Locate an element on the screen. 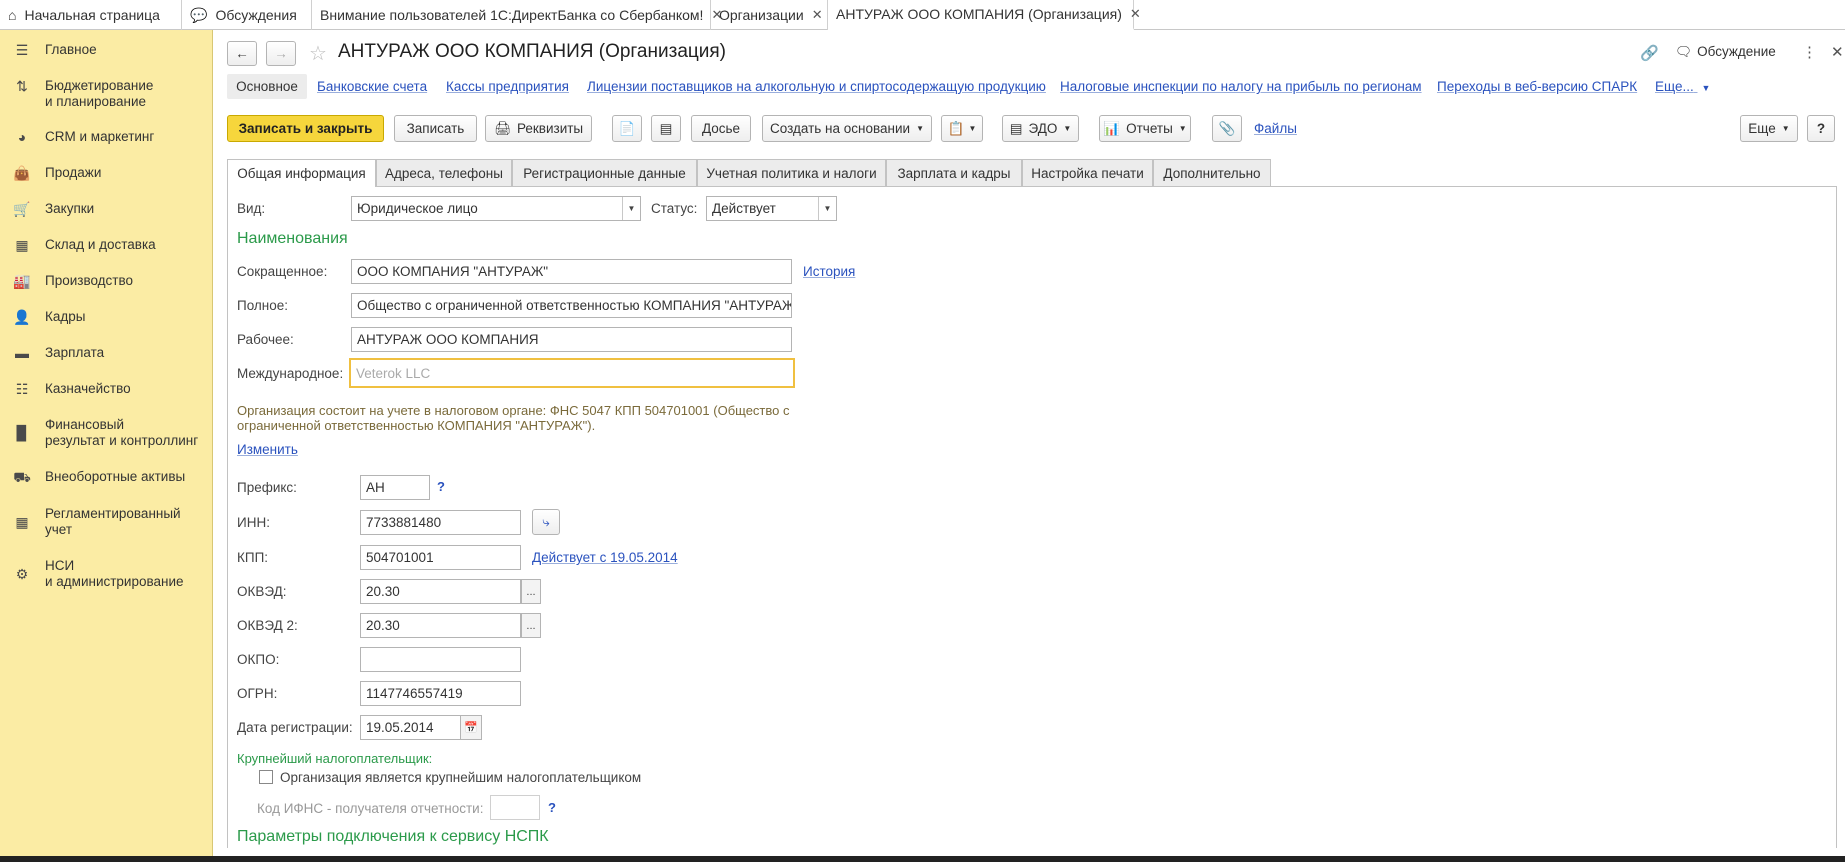 Image resolution: width=1845 pixels, height=862 pixels. okved-label: ОКВЭД: is located at coordinates (262, 591).